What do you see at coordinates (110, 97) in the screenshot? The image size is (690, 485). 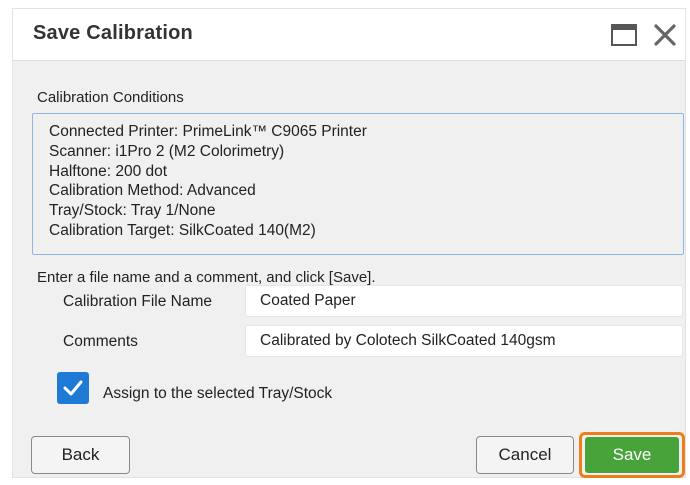 I see `calibration-conditions-label: Calibration Conditions` at bounding box center [110, 97].